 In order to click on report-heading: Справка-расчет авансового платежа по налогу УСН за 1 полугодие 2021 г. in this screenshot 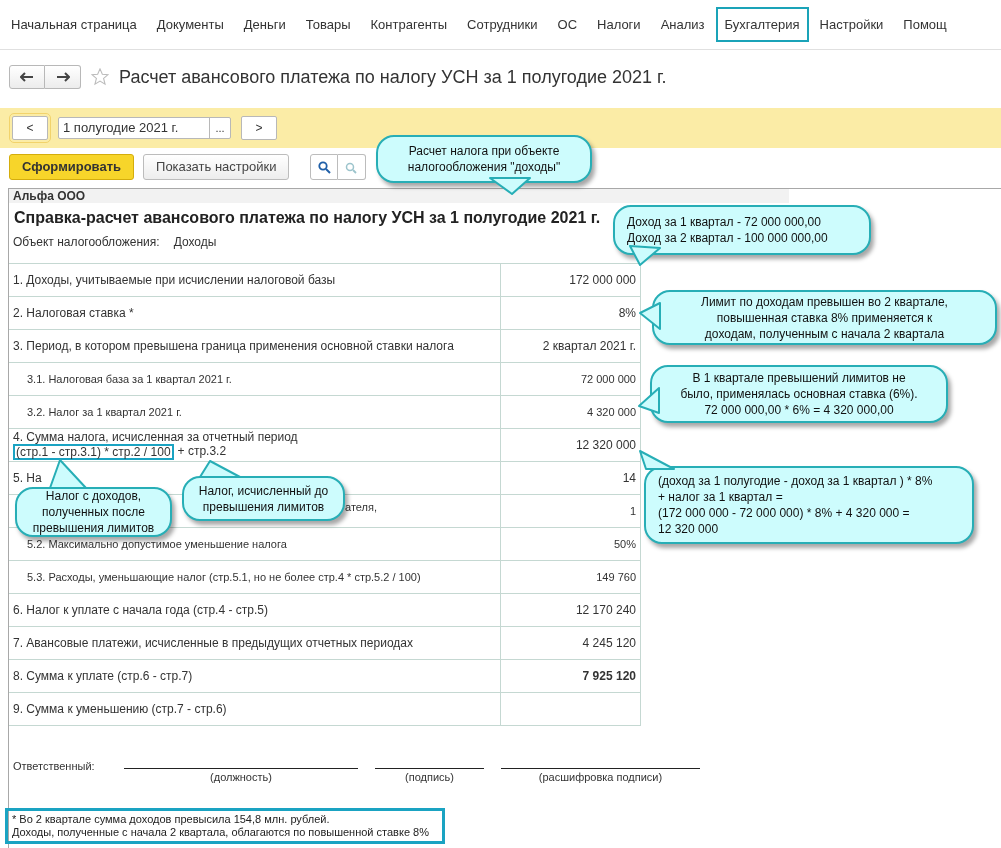, I will do `click(307, 217)`.